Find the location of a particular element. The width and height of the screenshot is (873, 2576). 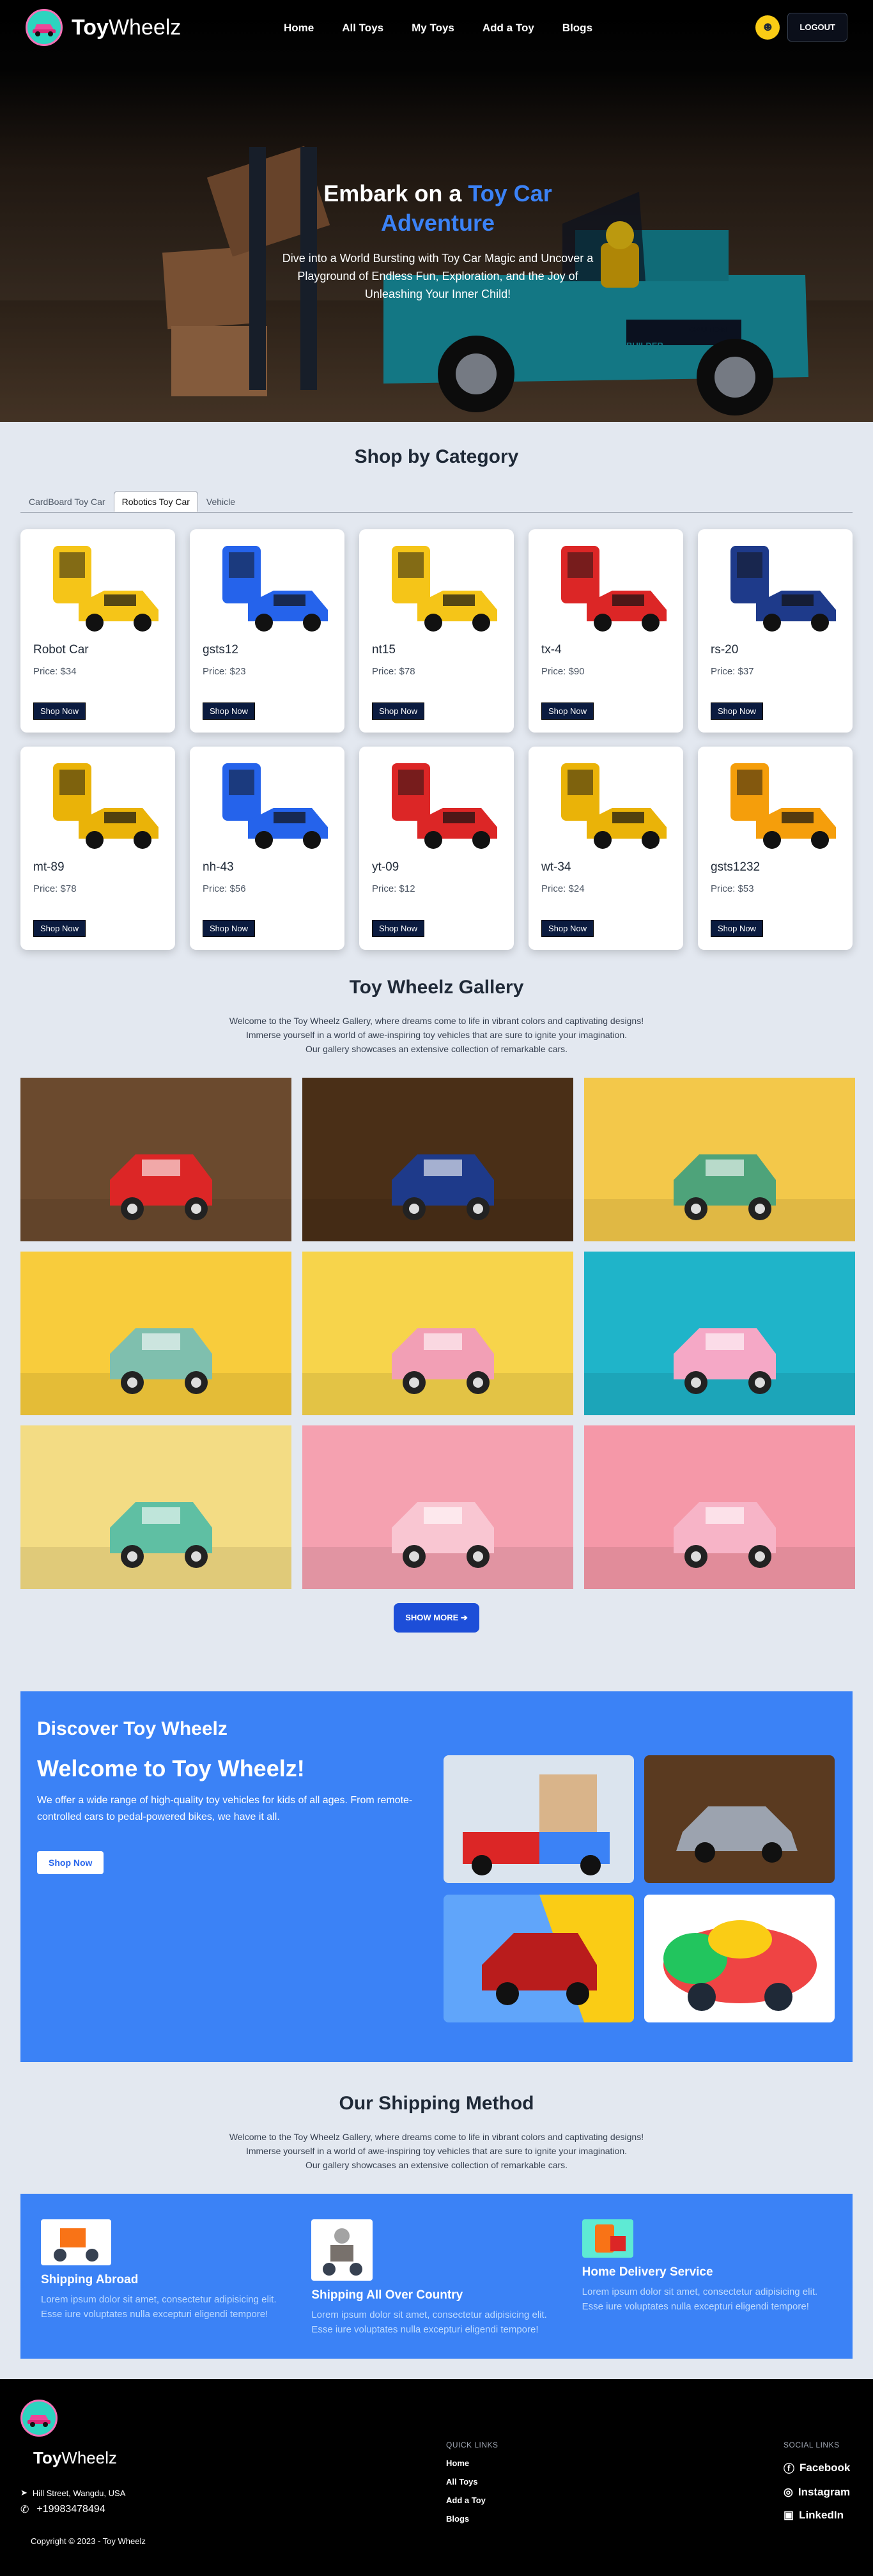

product-price: Price: $23 is located at coordinates (224, 672).